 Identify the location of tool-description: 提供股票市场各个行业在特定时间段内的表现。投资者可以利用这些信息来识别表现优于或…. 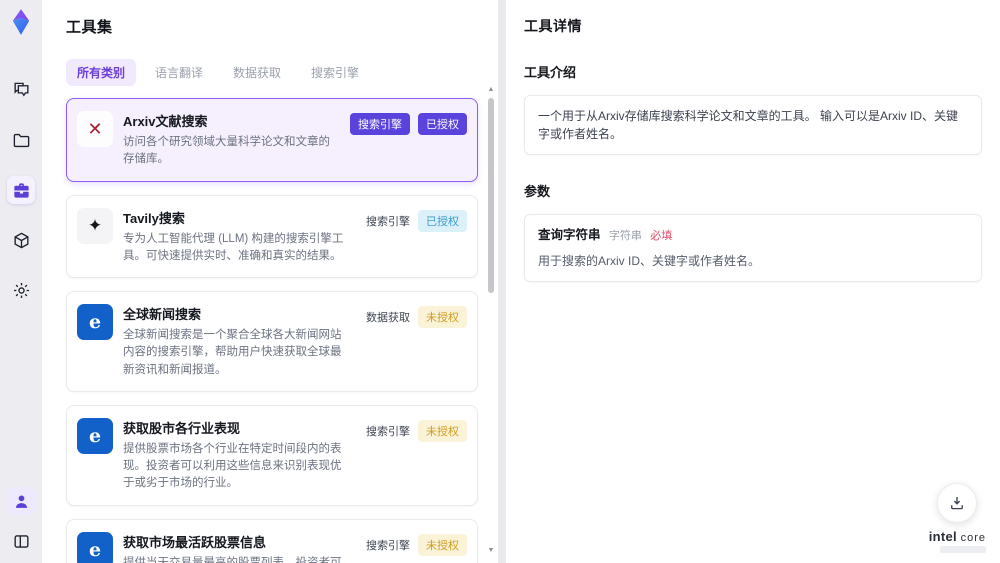
(232, 466).